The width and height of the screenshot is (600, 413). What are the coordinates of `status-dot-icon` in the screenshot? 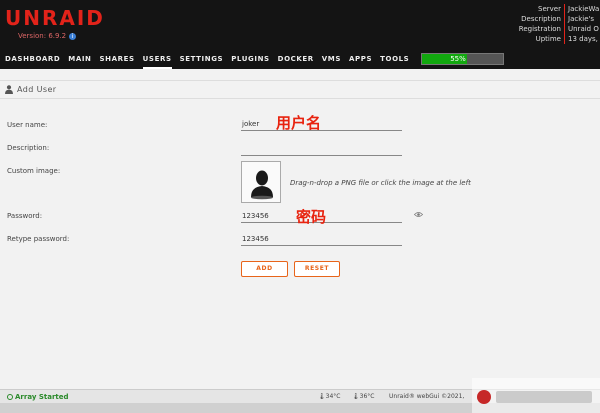 It's located at (10, 397).